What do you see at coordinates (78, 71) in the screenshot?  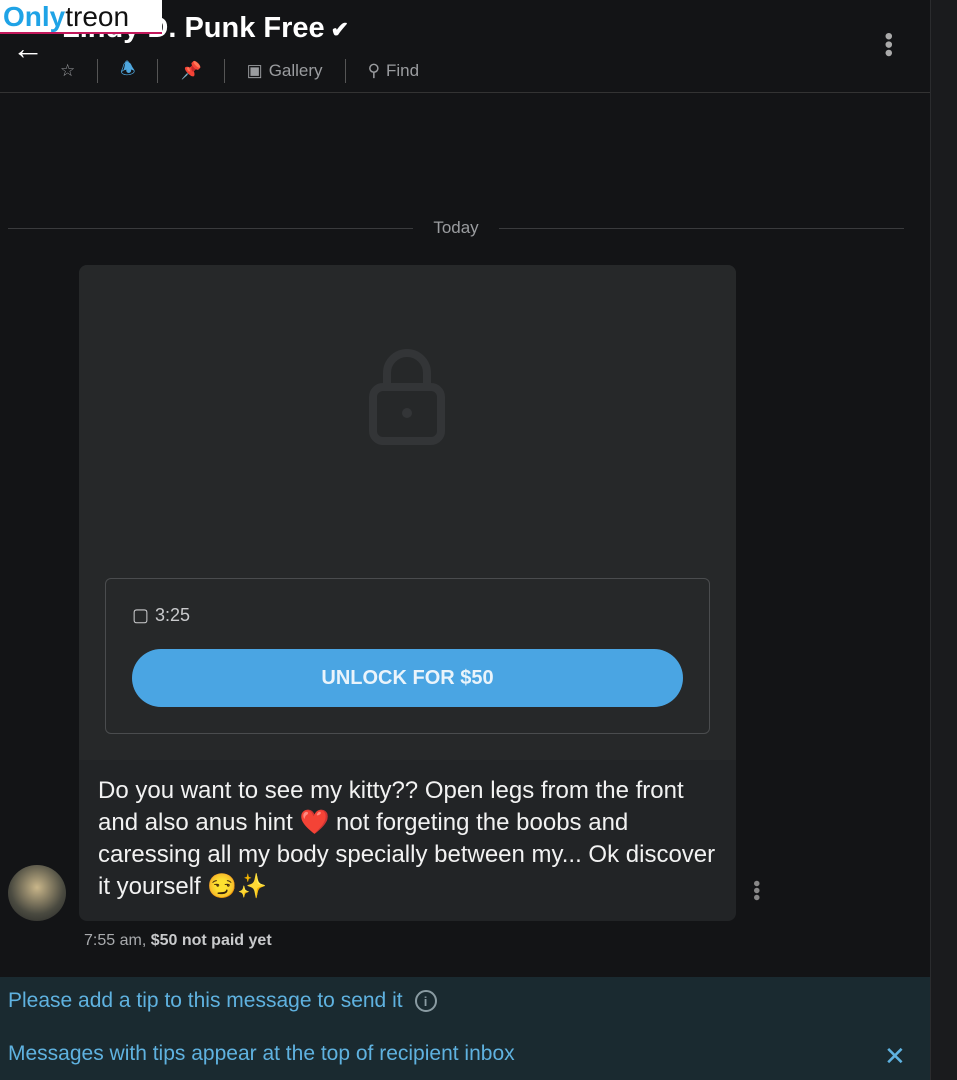 I see `favorite-button: ☆` at bounding box center [78, 71].